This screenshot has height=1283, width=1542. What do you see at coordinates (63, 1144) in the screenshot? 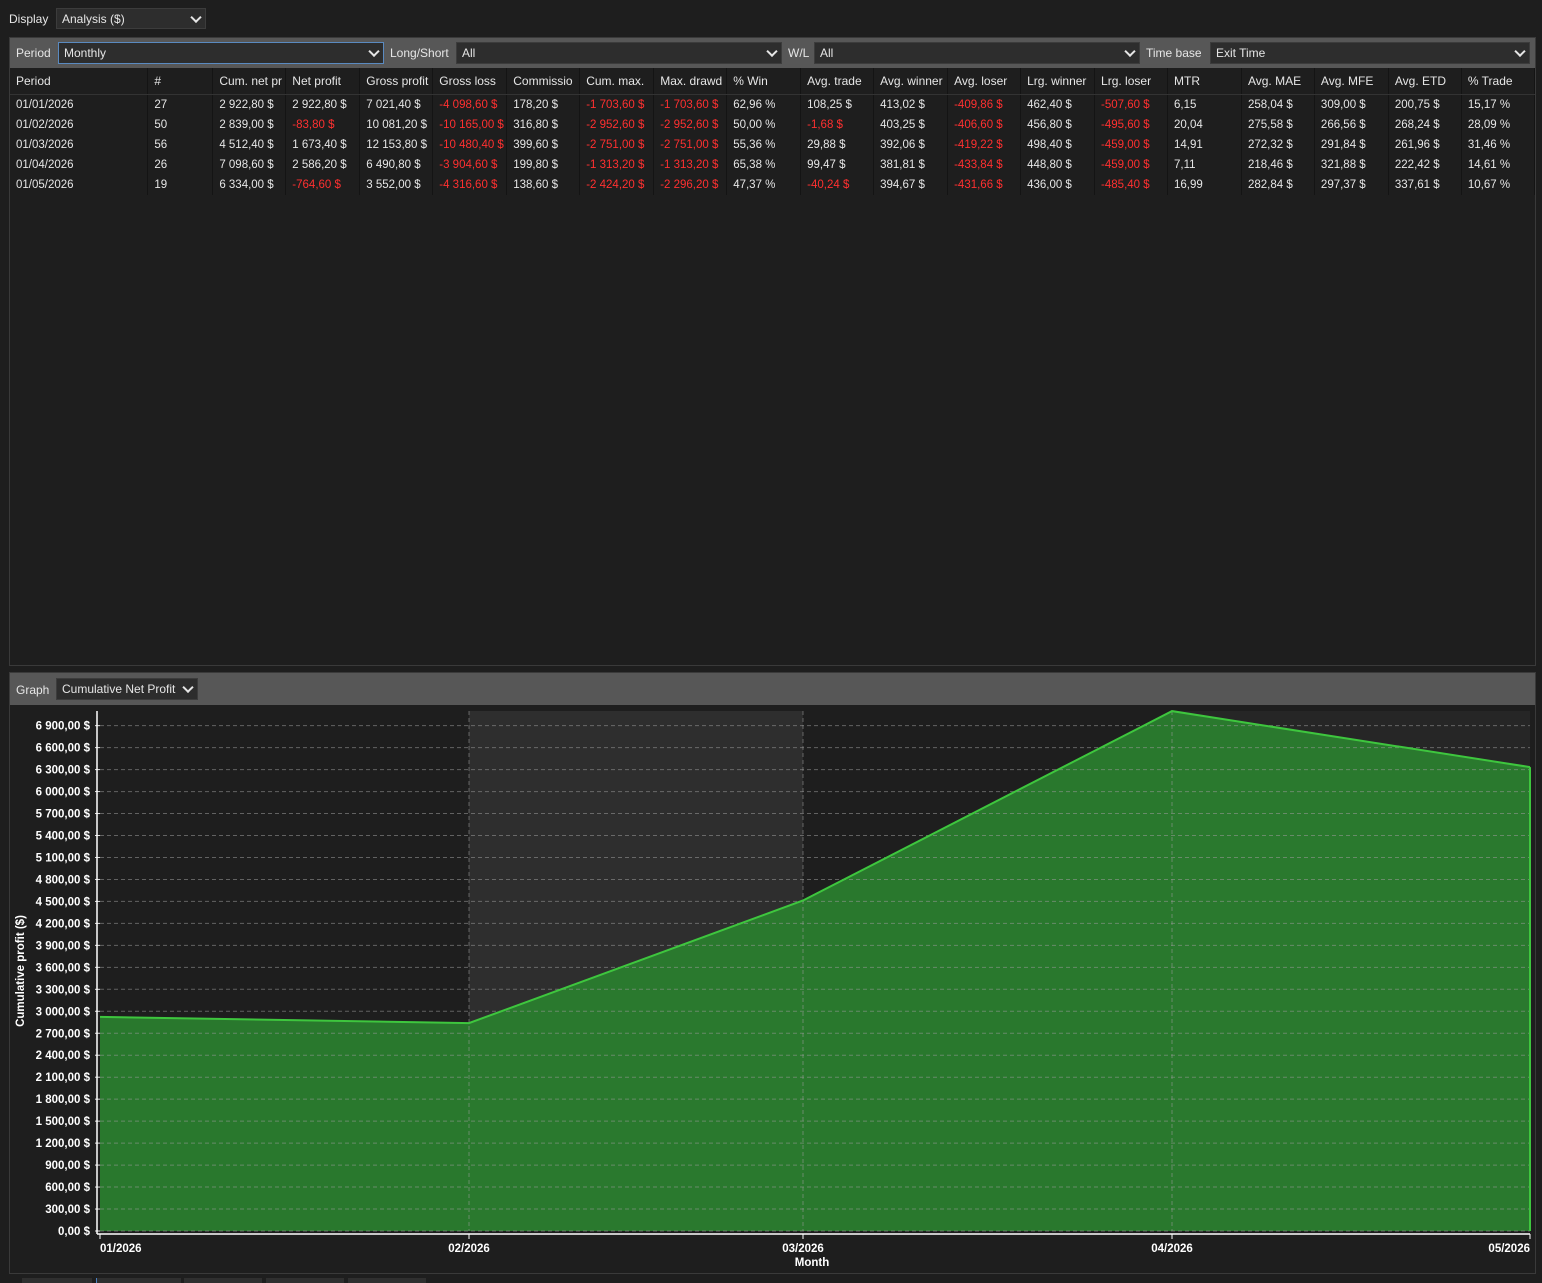
I see `y-tick-label: 1 200,00 $` at bounding box center [63, 1144].